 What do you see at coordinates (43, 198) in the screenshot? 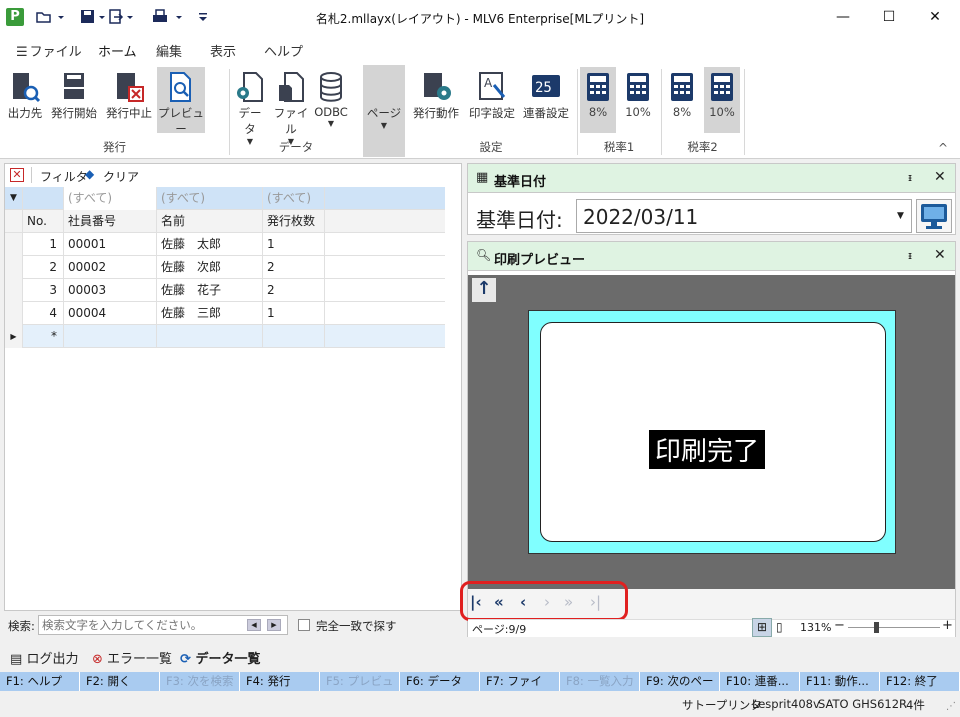
I see `filter-cell-no` at bounding box center [43, 198].